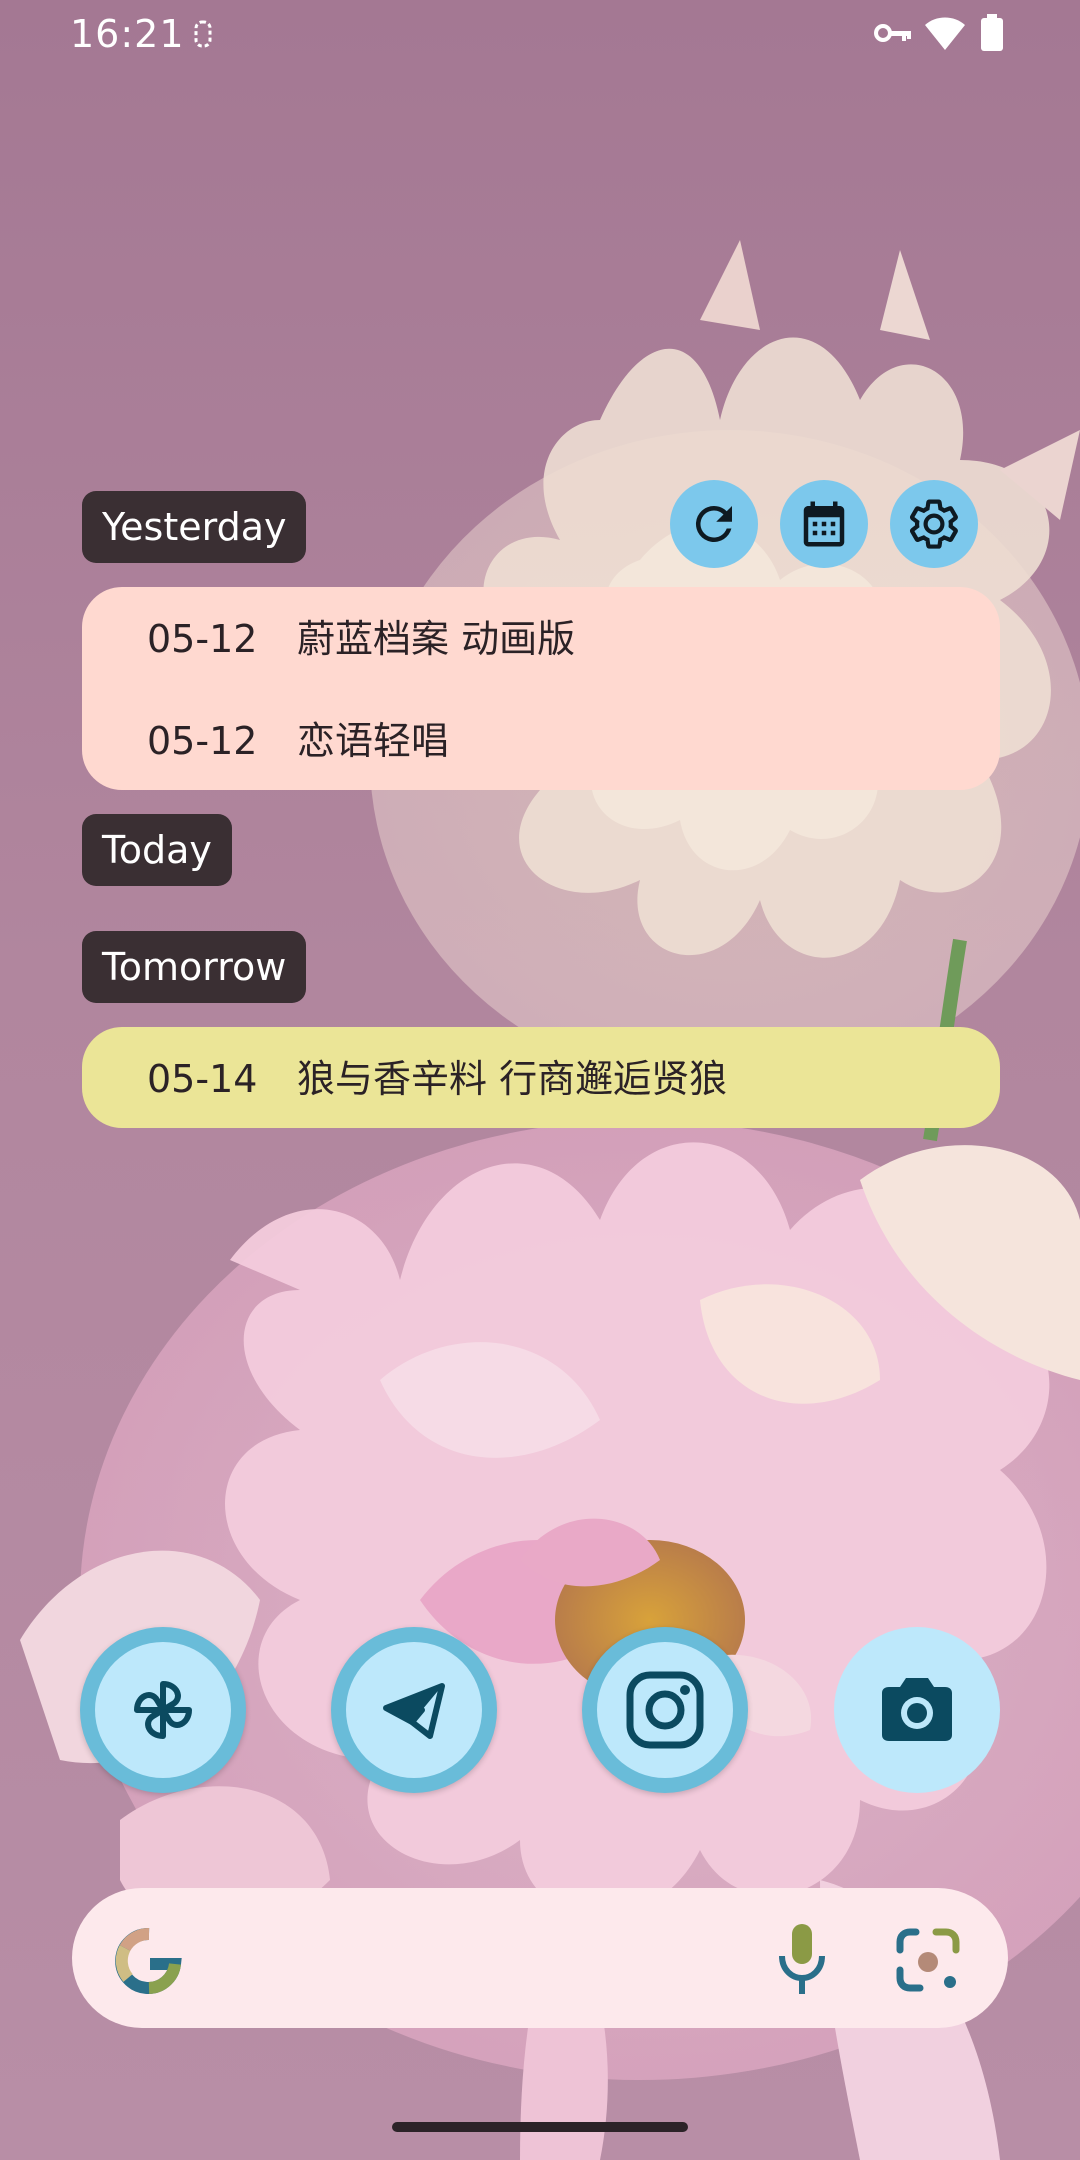 This screenshot has height=2160, width=1080. I want to click on app-pinwheel, so click(163, 1710).